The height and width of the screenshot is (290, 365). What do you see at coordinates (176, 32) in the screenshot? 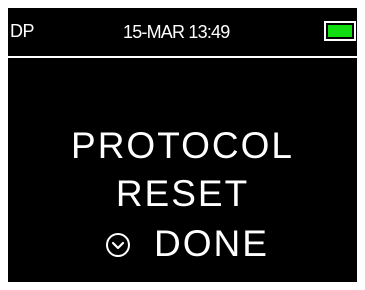
I see `date-time: 15-MAR 13:49` at bounding box center [176, 32].